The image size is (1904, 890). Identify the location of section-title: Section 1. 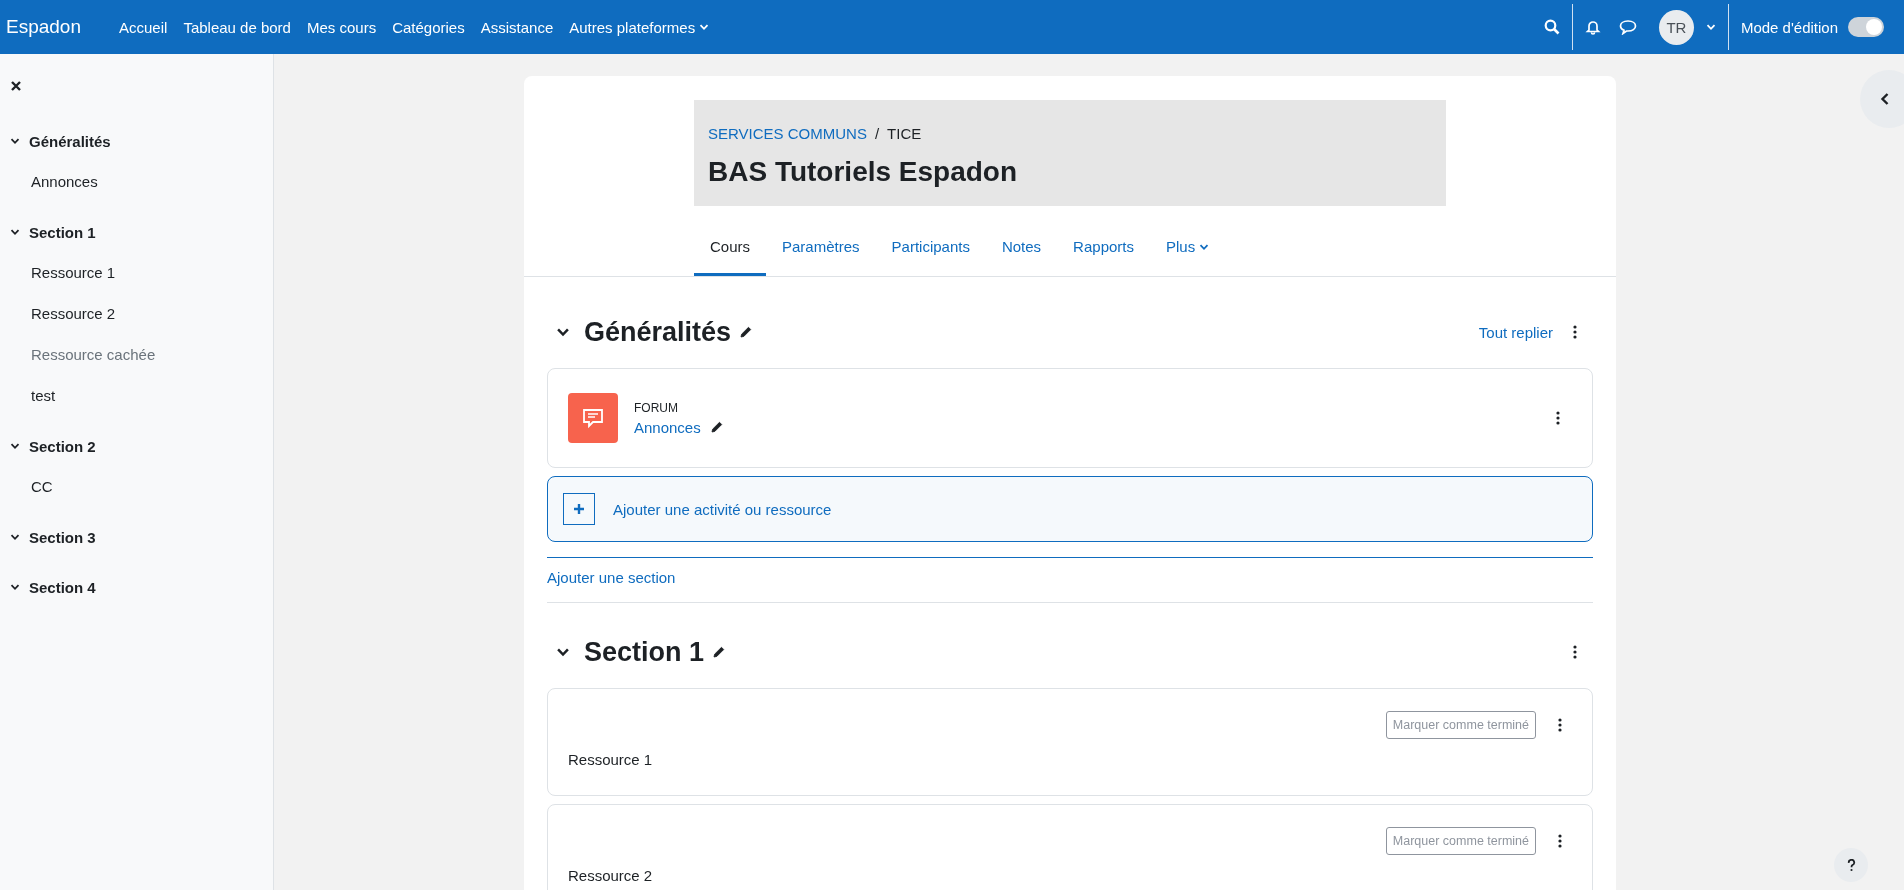
(644, 652).